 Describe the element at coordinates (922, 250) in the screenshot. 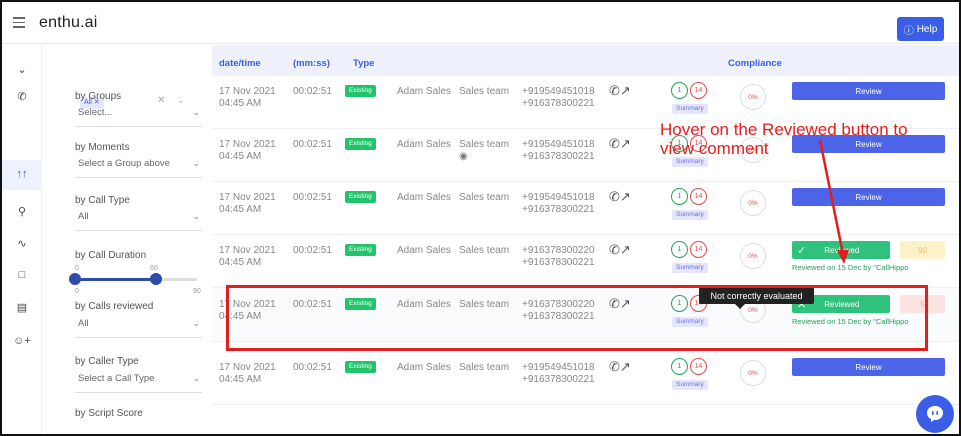

I see `review-score: 90` at that location.